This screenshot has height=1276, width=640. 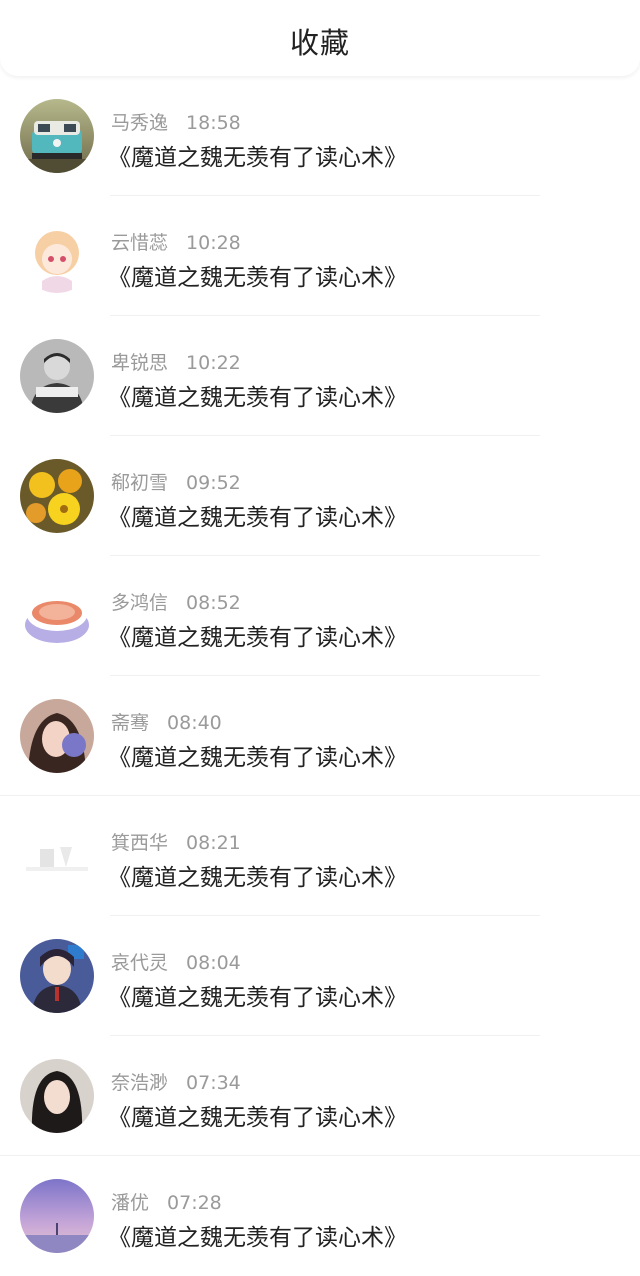 What do you see at coordinates (320, 376) in the screenshot?
I see `list-item: 卑锐思 10:22 《魔道之魏无羡有了读心术》` at bounding box center [320, 376].